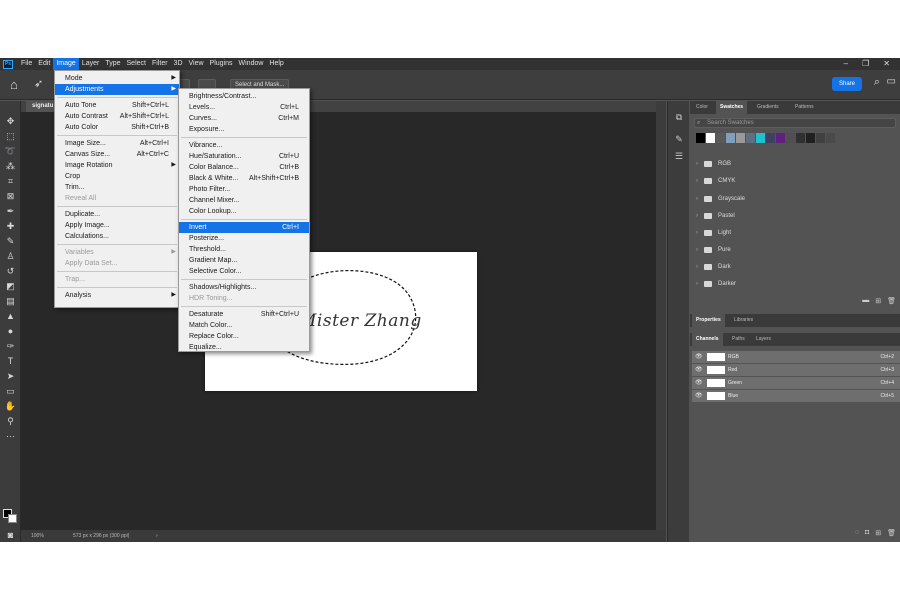  I want to click on magic-wand-icon: ⁂, so click(10, 166).